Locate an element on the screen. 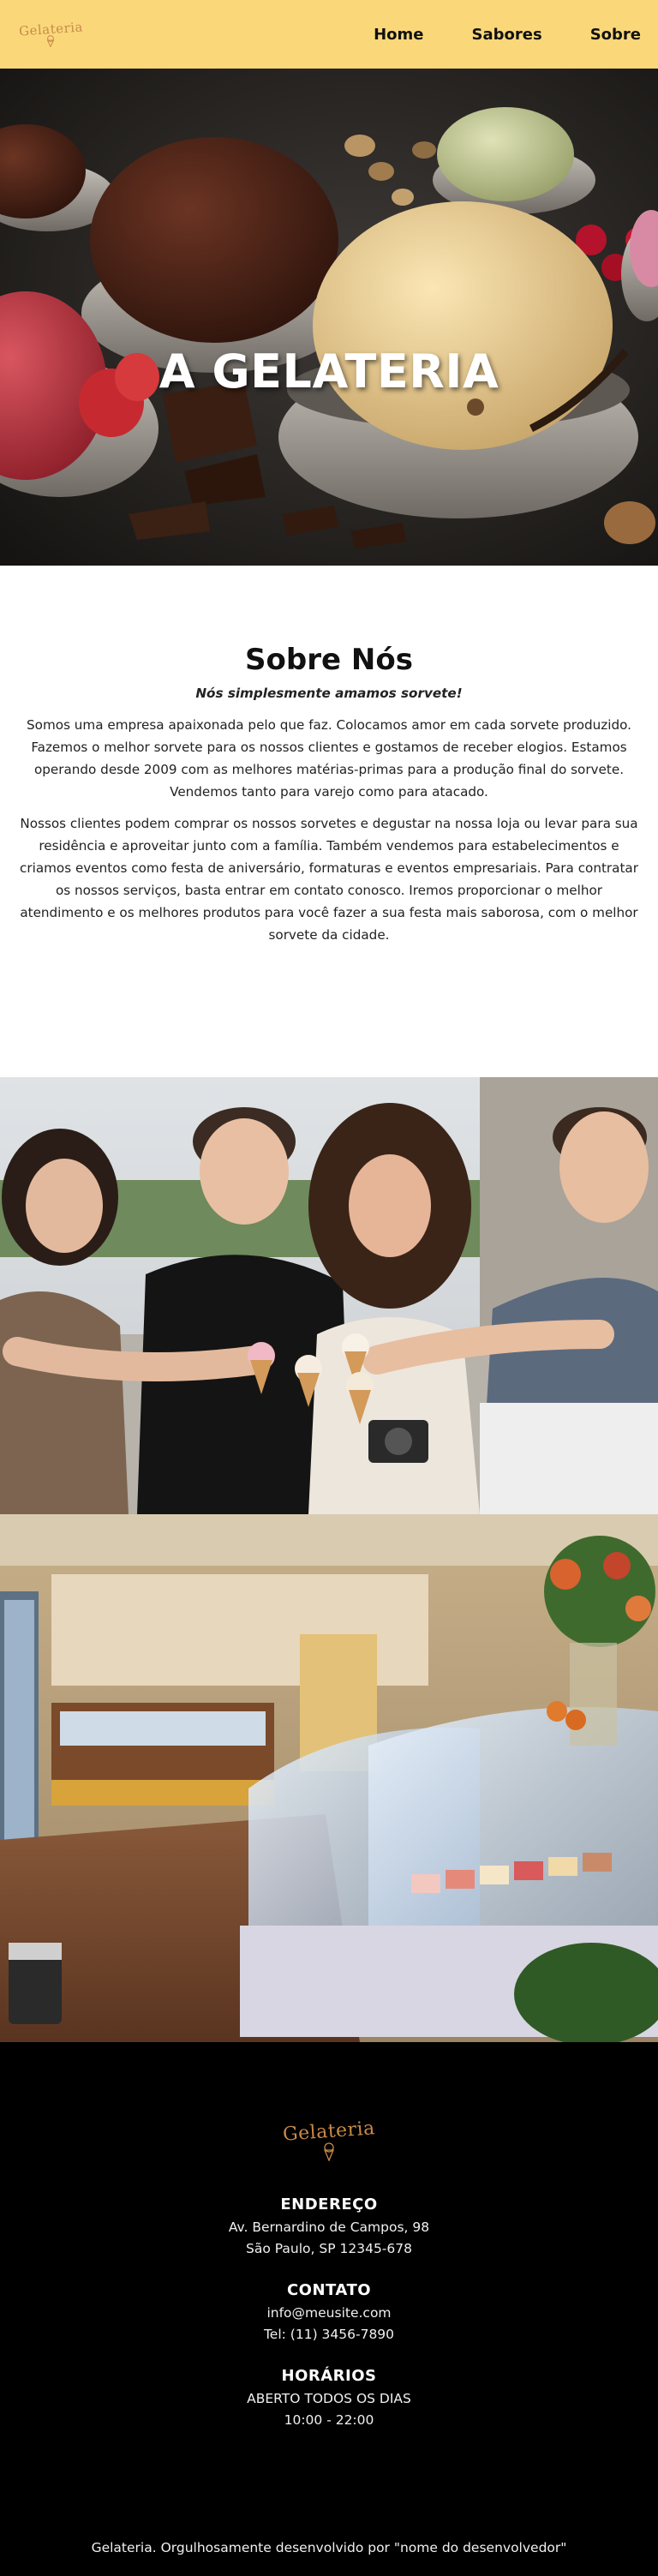  about-subtitle: Nós simplesmente amamos sorvete! is located at coordinates (329, 693).